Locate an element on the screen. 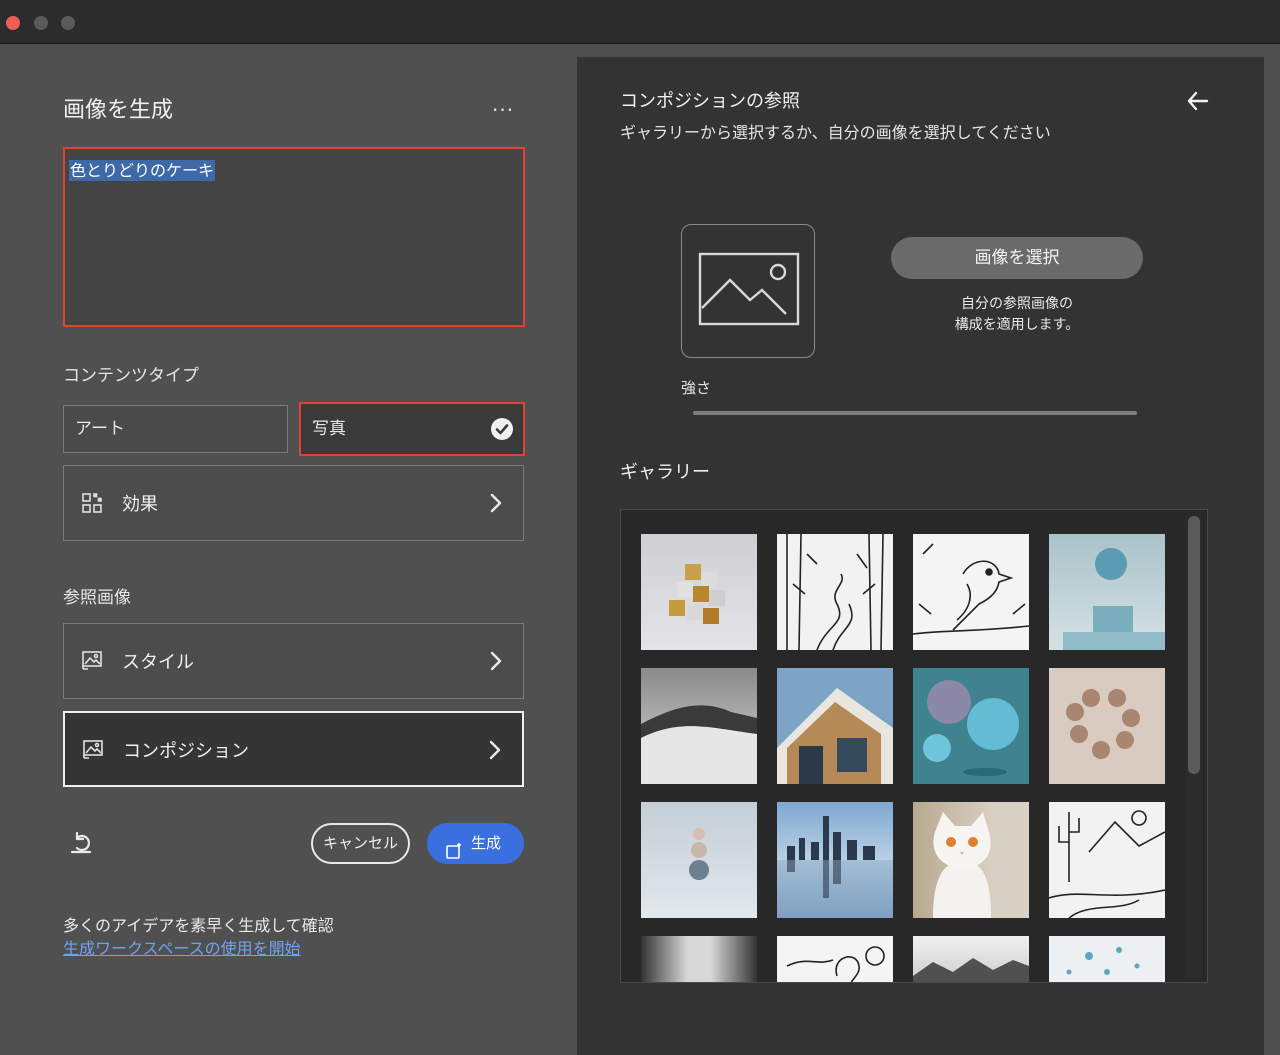 This screenshot has width=1280, height=1055. help-line-1: 自分の参照画像の is located at coordinates (1017, 304).